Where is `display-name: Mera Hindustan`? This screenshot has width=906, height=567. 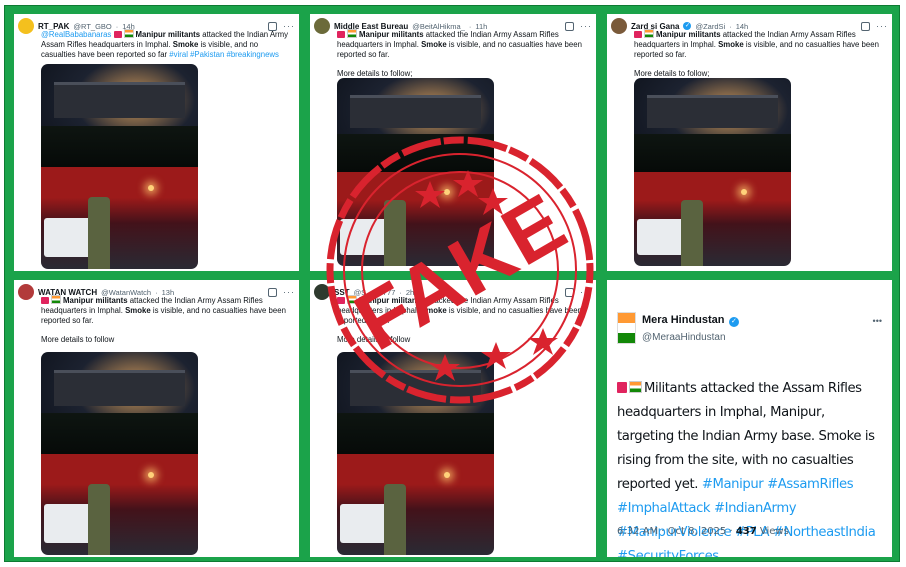
display-name: Mera Hindustan is located at coordinates (683, 320).